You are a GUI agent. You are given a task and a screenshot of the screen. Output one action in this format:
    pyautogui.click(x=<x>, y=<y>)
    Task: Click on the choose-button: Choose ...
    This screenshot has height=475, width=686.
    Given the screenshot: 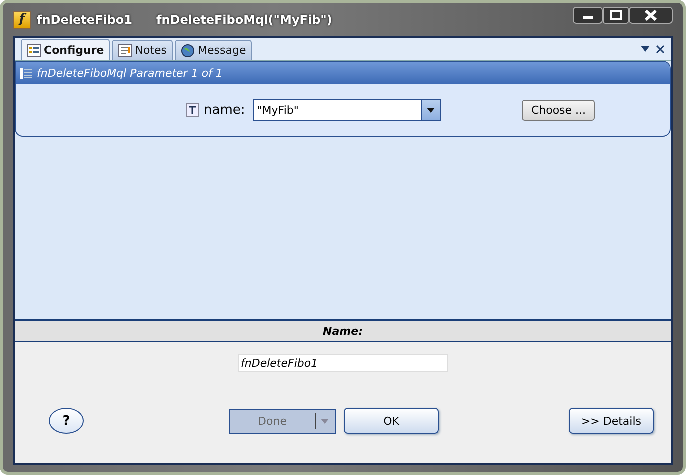 What is the action you would take?
    pyautogui.click(x=559, y=110)
    